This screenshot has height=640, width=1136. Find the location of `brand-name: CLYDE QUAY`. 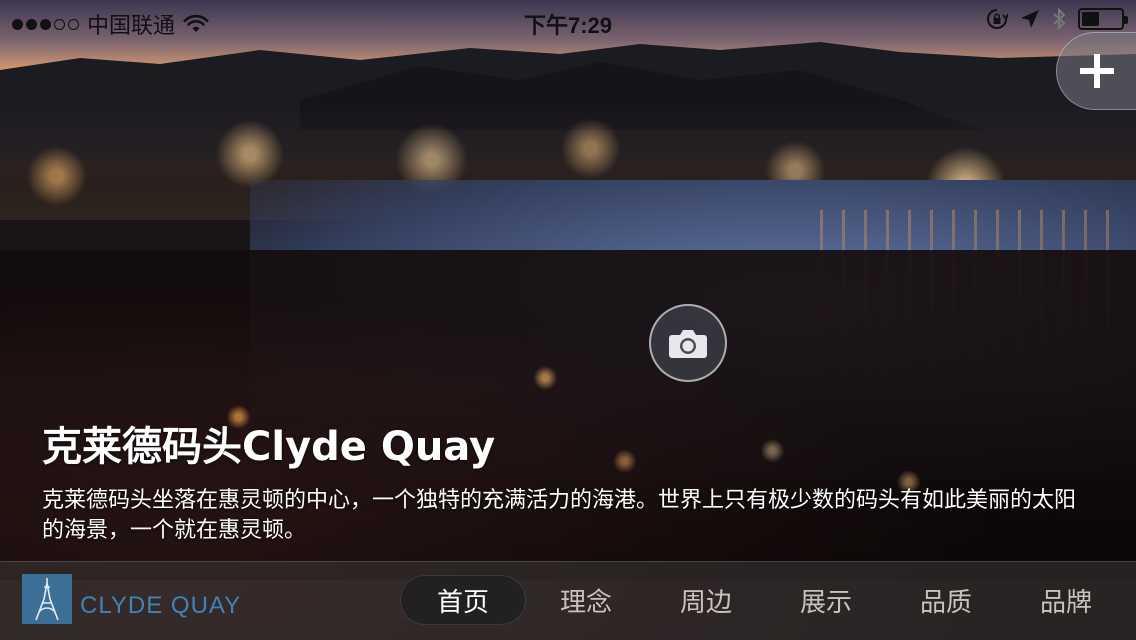

brand-name: CLYDE QUAY is located at coordinates (161, 605).